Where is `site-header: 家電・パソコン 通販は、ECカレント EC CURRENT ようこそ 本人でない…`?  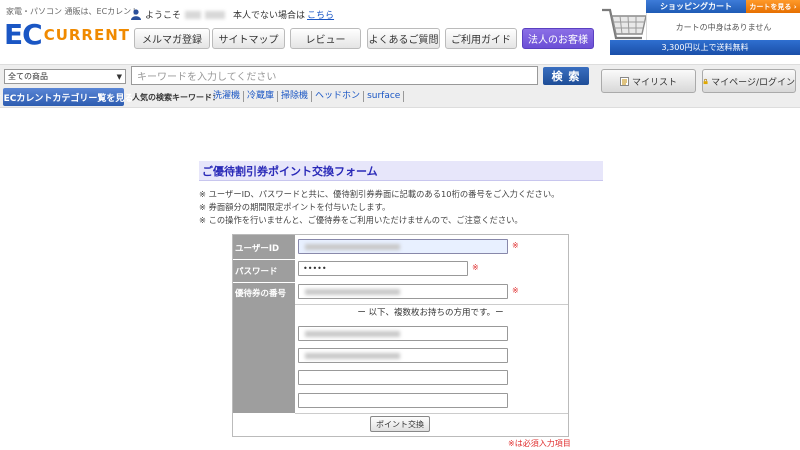
site-header: 家電・パソコン 通販は、ECカレント EC CURRENT ようこそ 本人でない… is located at coordinates (400, 32).